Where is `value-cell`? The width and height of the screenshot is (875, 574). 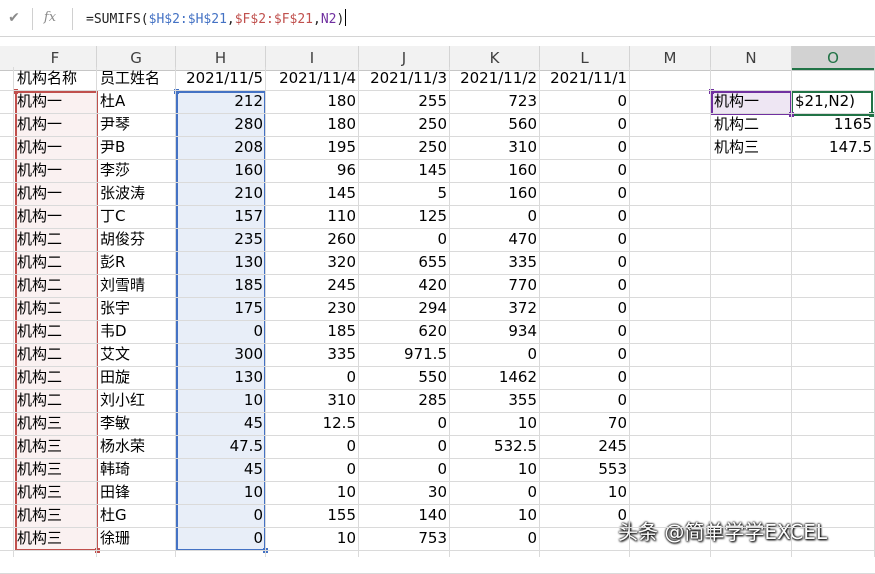
value-cell is located at coordinates (585, 538).